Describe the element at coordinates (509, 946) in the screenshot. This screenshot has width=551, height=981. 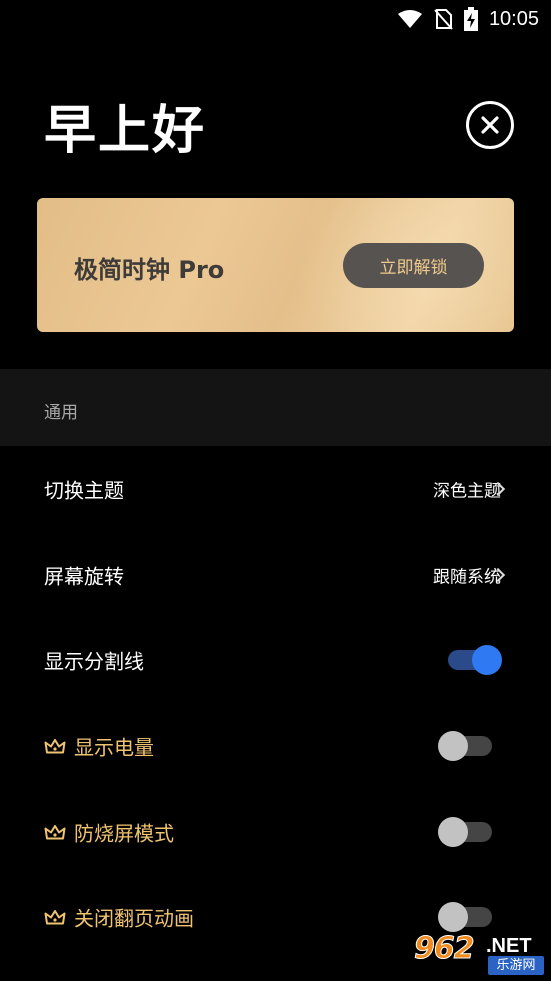
I see `watermark-domain: .NET` at that location.